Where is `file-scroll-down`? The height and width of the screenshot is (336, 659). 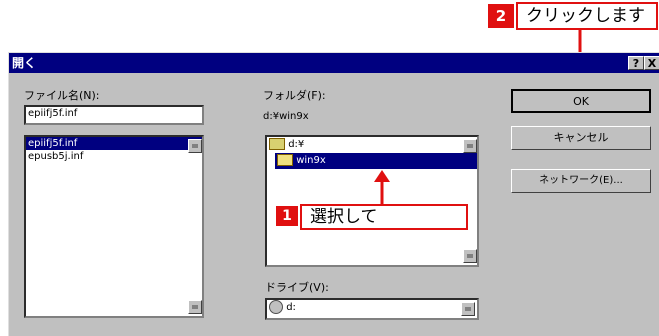 file-scroll-down is located at coordinates (195, 307).